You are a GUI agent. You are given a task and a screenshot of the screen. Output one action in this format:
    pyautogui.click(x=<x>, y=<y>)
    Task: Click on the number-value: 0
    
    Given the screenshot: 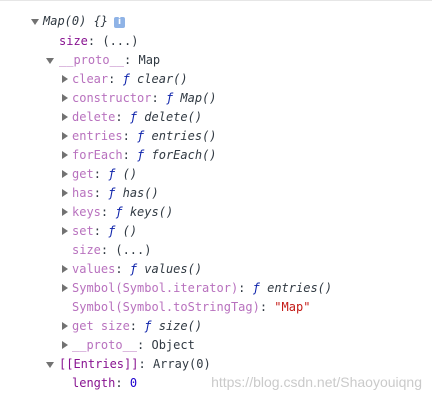 What is the action you would take?
    pyautogui.click(x=133, y=383)
    